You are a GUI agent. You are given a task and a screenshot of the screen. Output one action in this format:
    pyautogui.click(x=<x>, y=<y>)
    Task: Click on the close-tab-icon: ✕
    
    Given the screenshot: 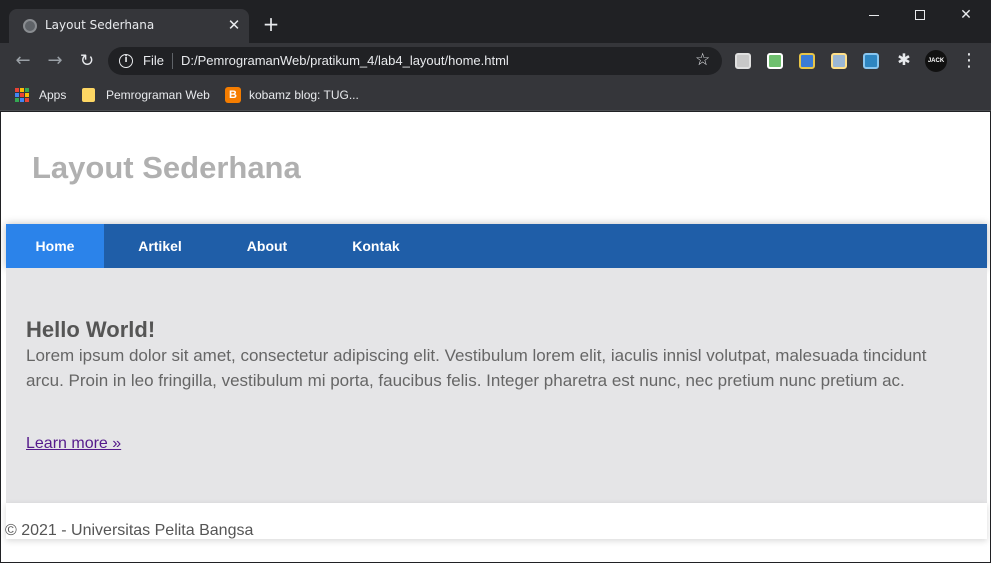 What is the action you would take?
    pyautogui.click(x=234, y=25)
    